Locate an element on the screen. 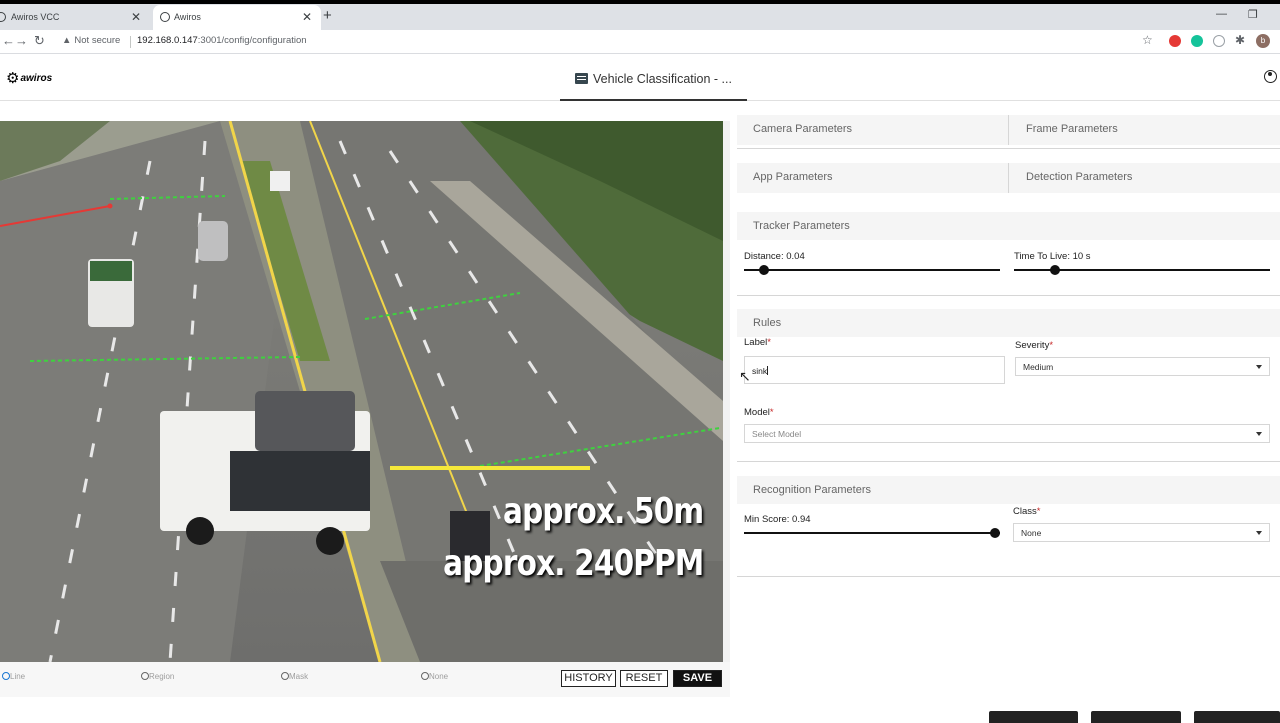 The width and height of the screenshot is (1280, 723). mouse-pointer-icon: ↖ is located at coordinates (745, 376).